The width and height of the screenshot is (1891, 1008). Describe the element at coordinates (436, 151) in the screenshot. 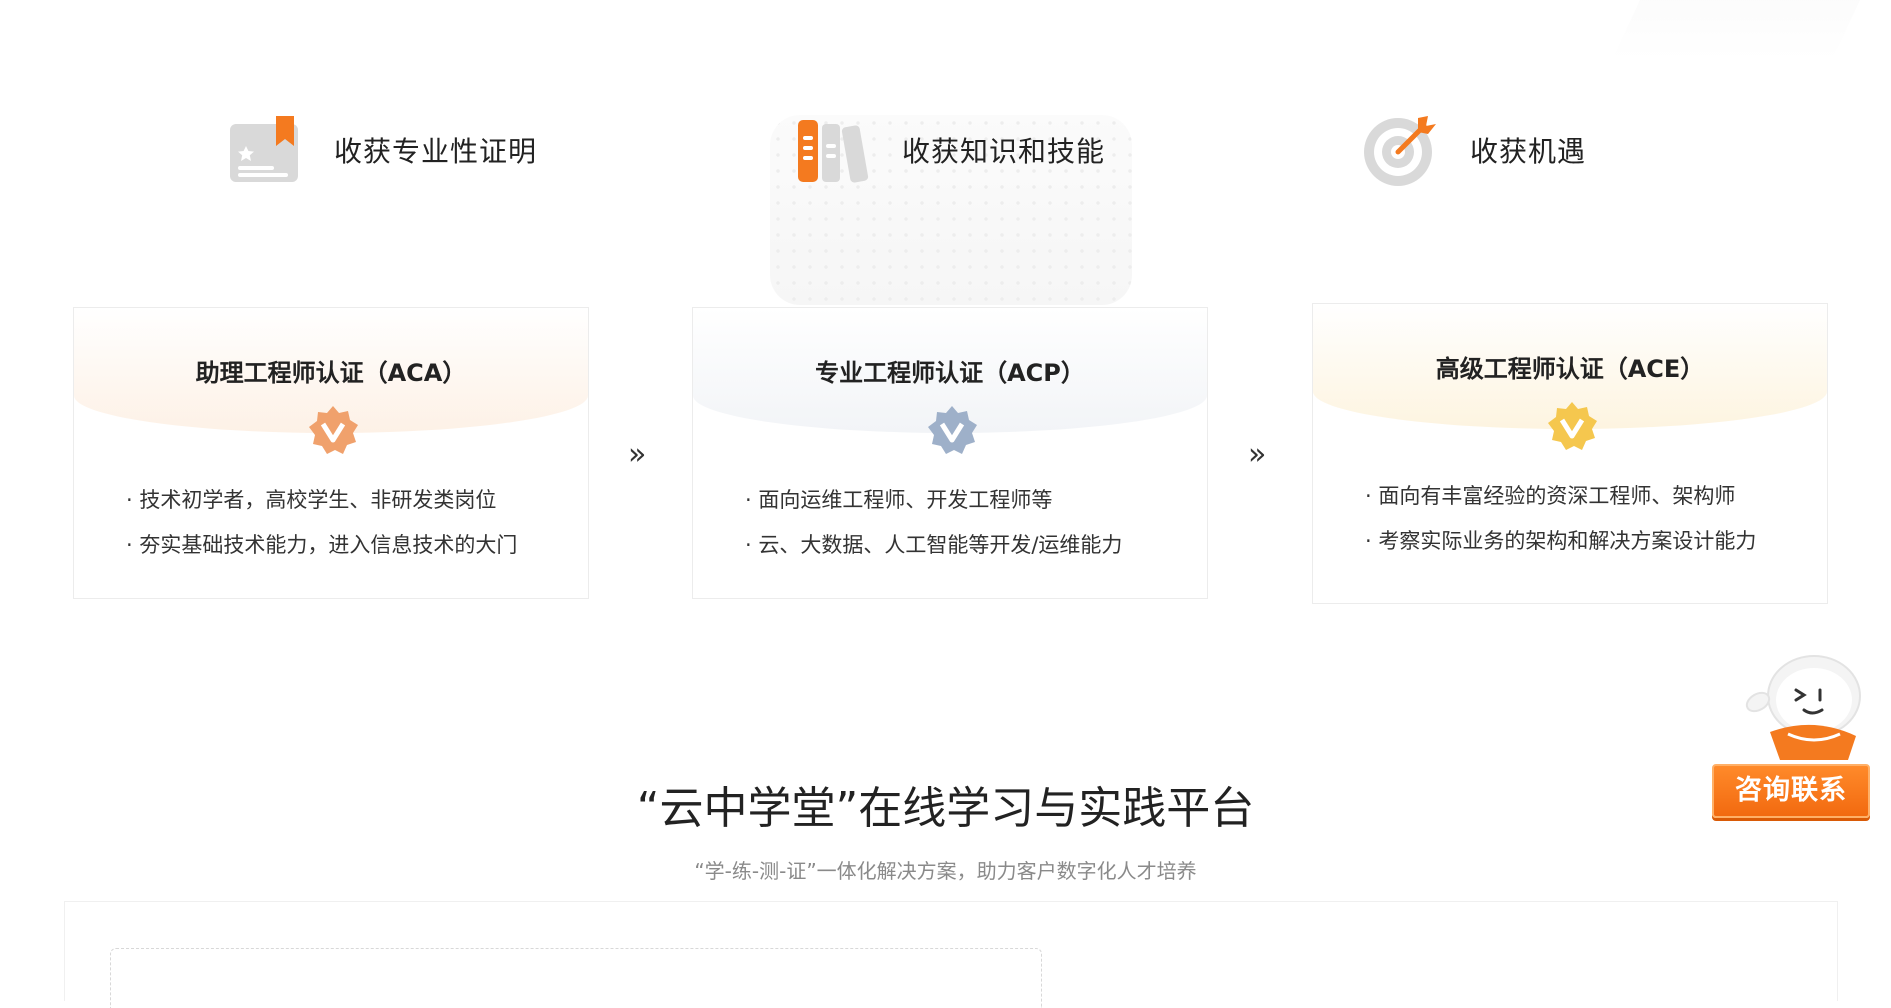

I see `benefit-label: 收获专业性证明` at that location.